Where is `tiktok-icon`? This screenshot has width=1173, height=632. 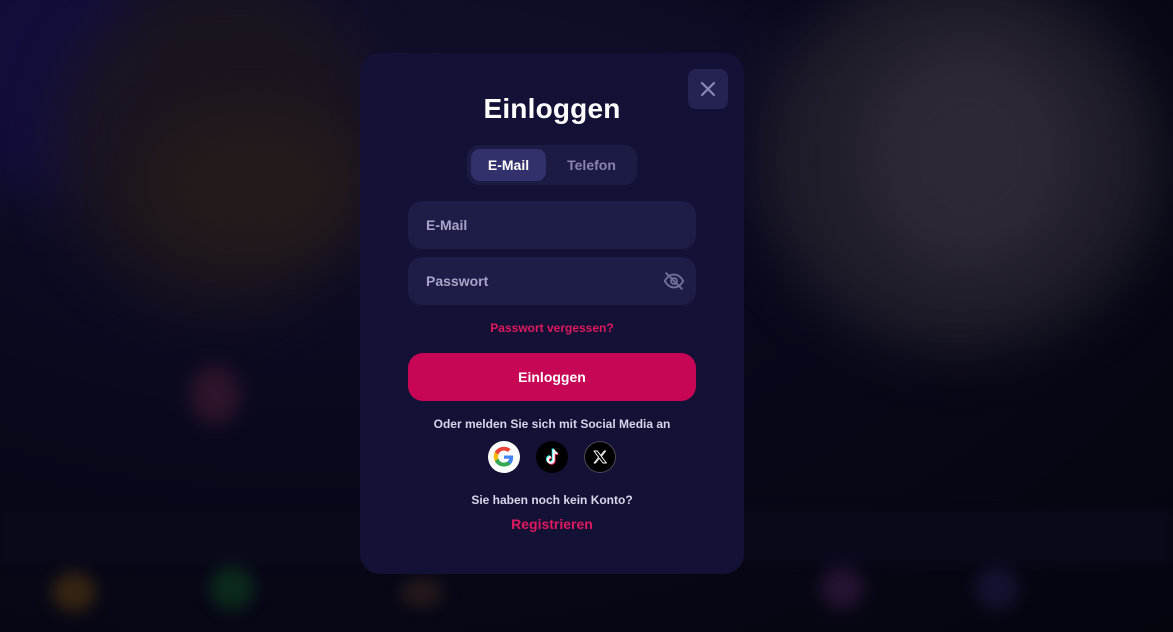 tiktok-icon is located at coordinates (552, 456).